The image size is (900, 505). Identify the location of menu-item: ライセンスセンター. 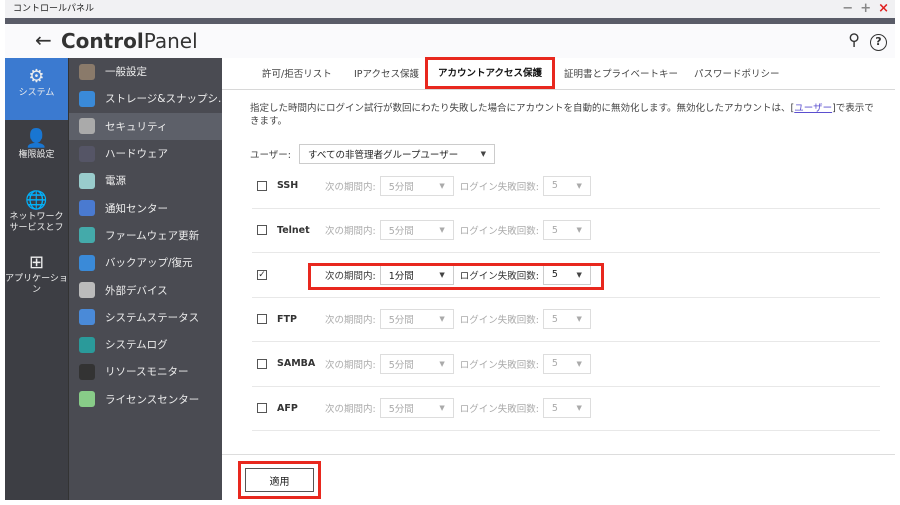
(145, 399).